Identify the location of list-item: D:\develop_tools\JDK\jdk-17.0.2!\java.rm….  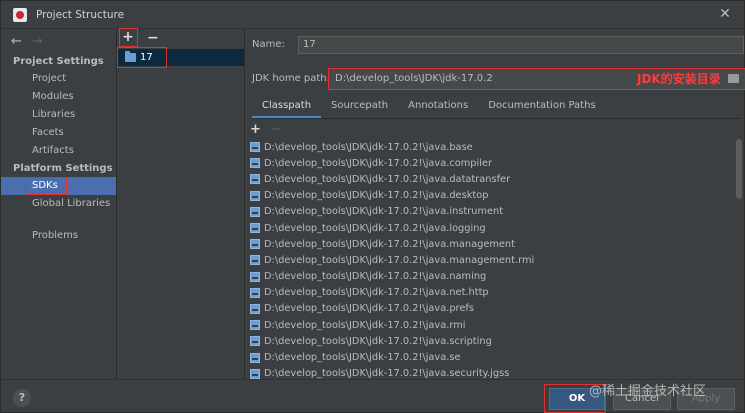
(493, 325).